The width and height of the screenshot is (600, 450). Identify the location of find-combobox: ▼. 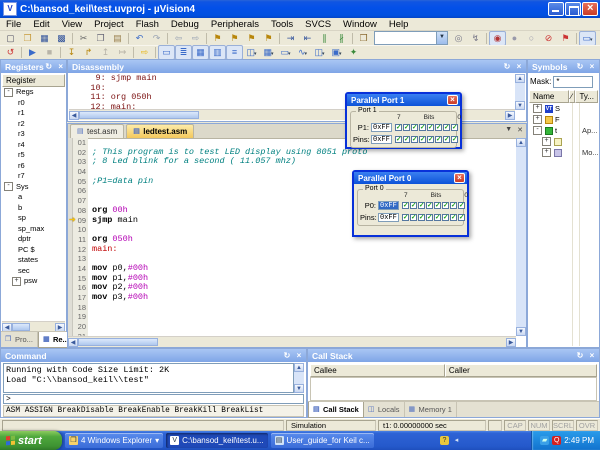
(411, 38).